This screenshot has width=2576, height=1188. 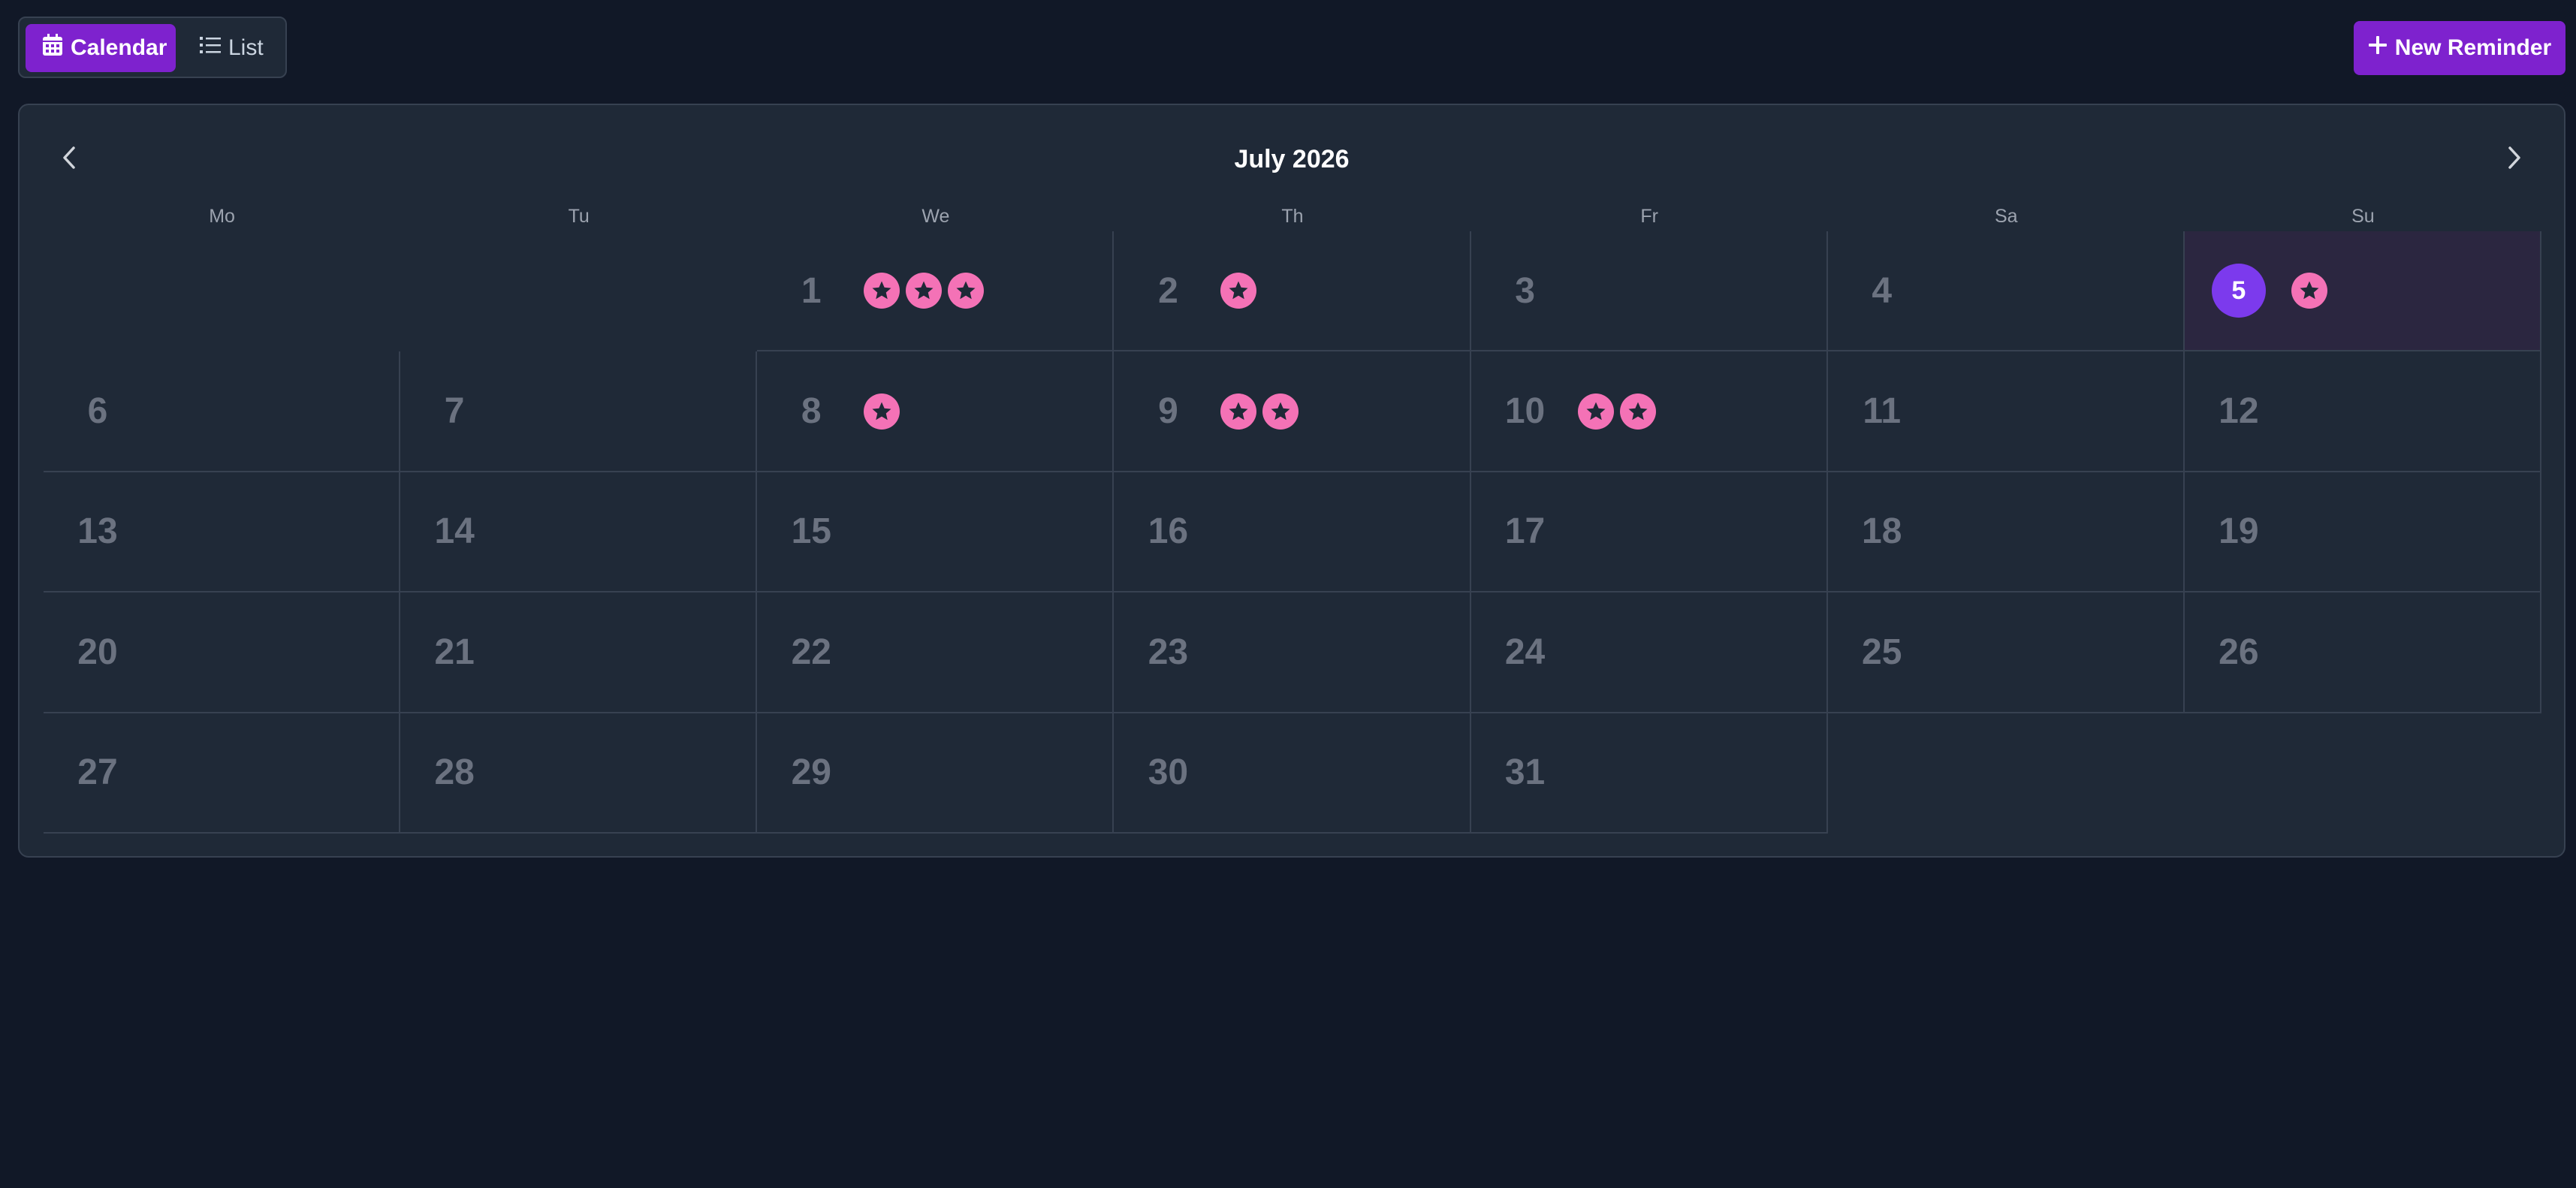 I want to click on day-cell: 10, so click(x=1649, y=412).